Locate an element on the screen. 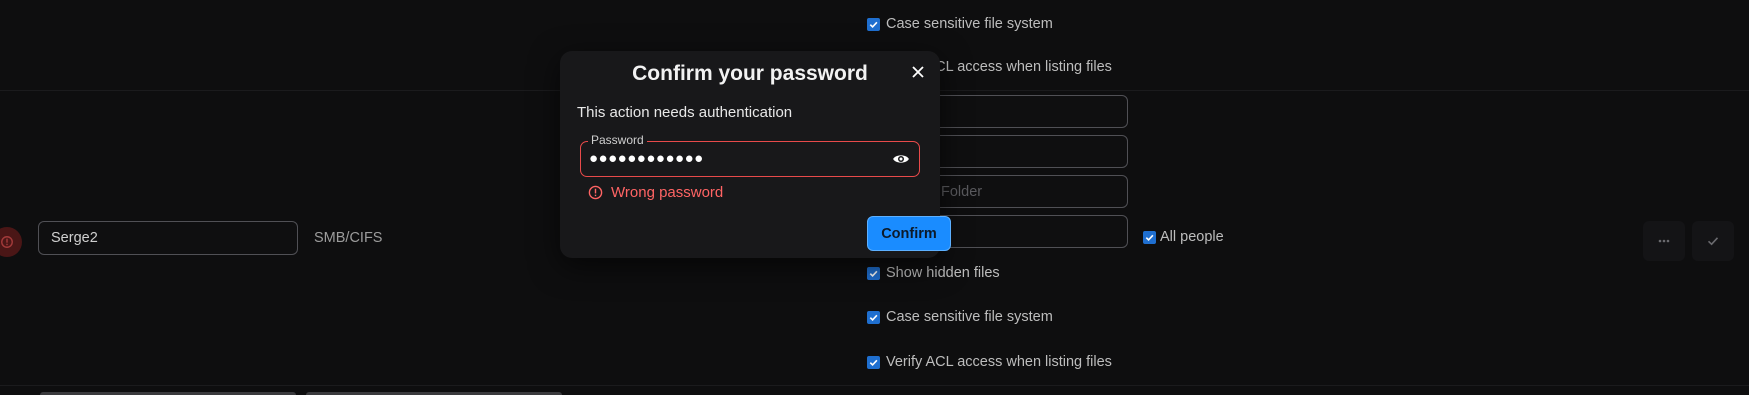  path-placeholder: Folder is located at coordinates (962, 191).